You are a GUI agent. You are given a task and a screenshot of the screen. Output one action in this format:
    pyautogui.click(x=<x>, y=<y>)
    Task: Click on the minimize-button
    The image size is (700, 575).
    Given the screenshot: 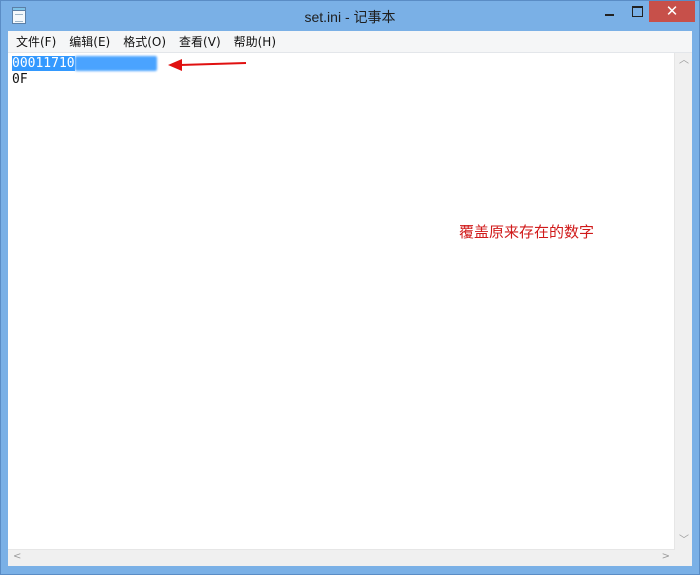 What is the action you would take?
    pyautogui.click(x=609, y=11)
    